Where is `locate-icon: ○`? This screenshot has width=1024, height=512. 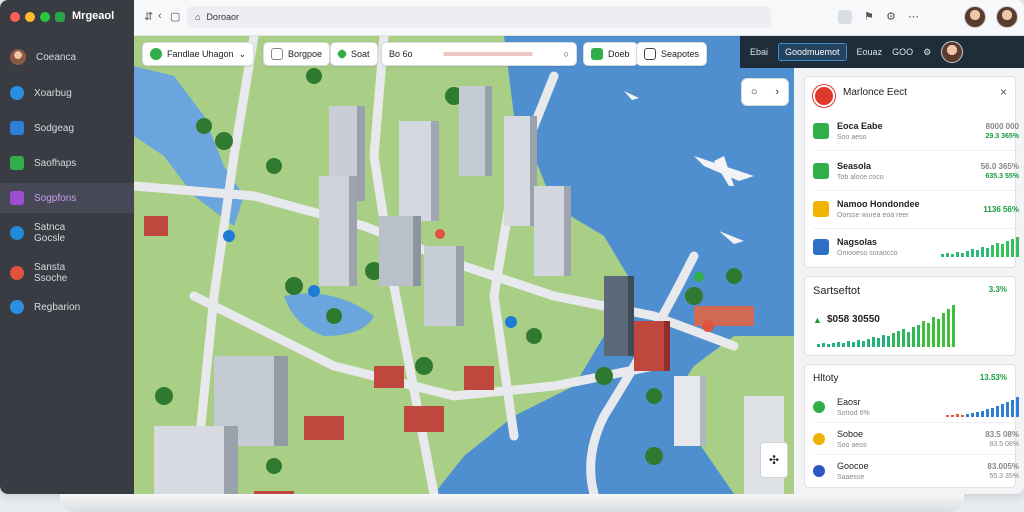 locate-icon: ○ is located at coordinates (754, 92).